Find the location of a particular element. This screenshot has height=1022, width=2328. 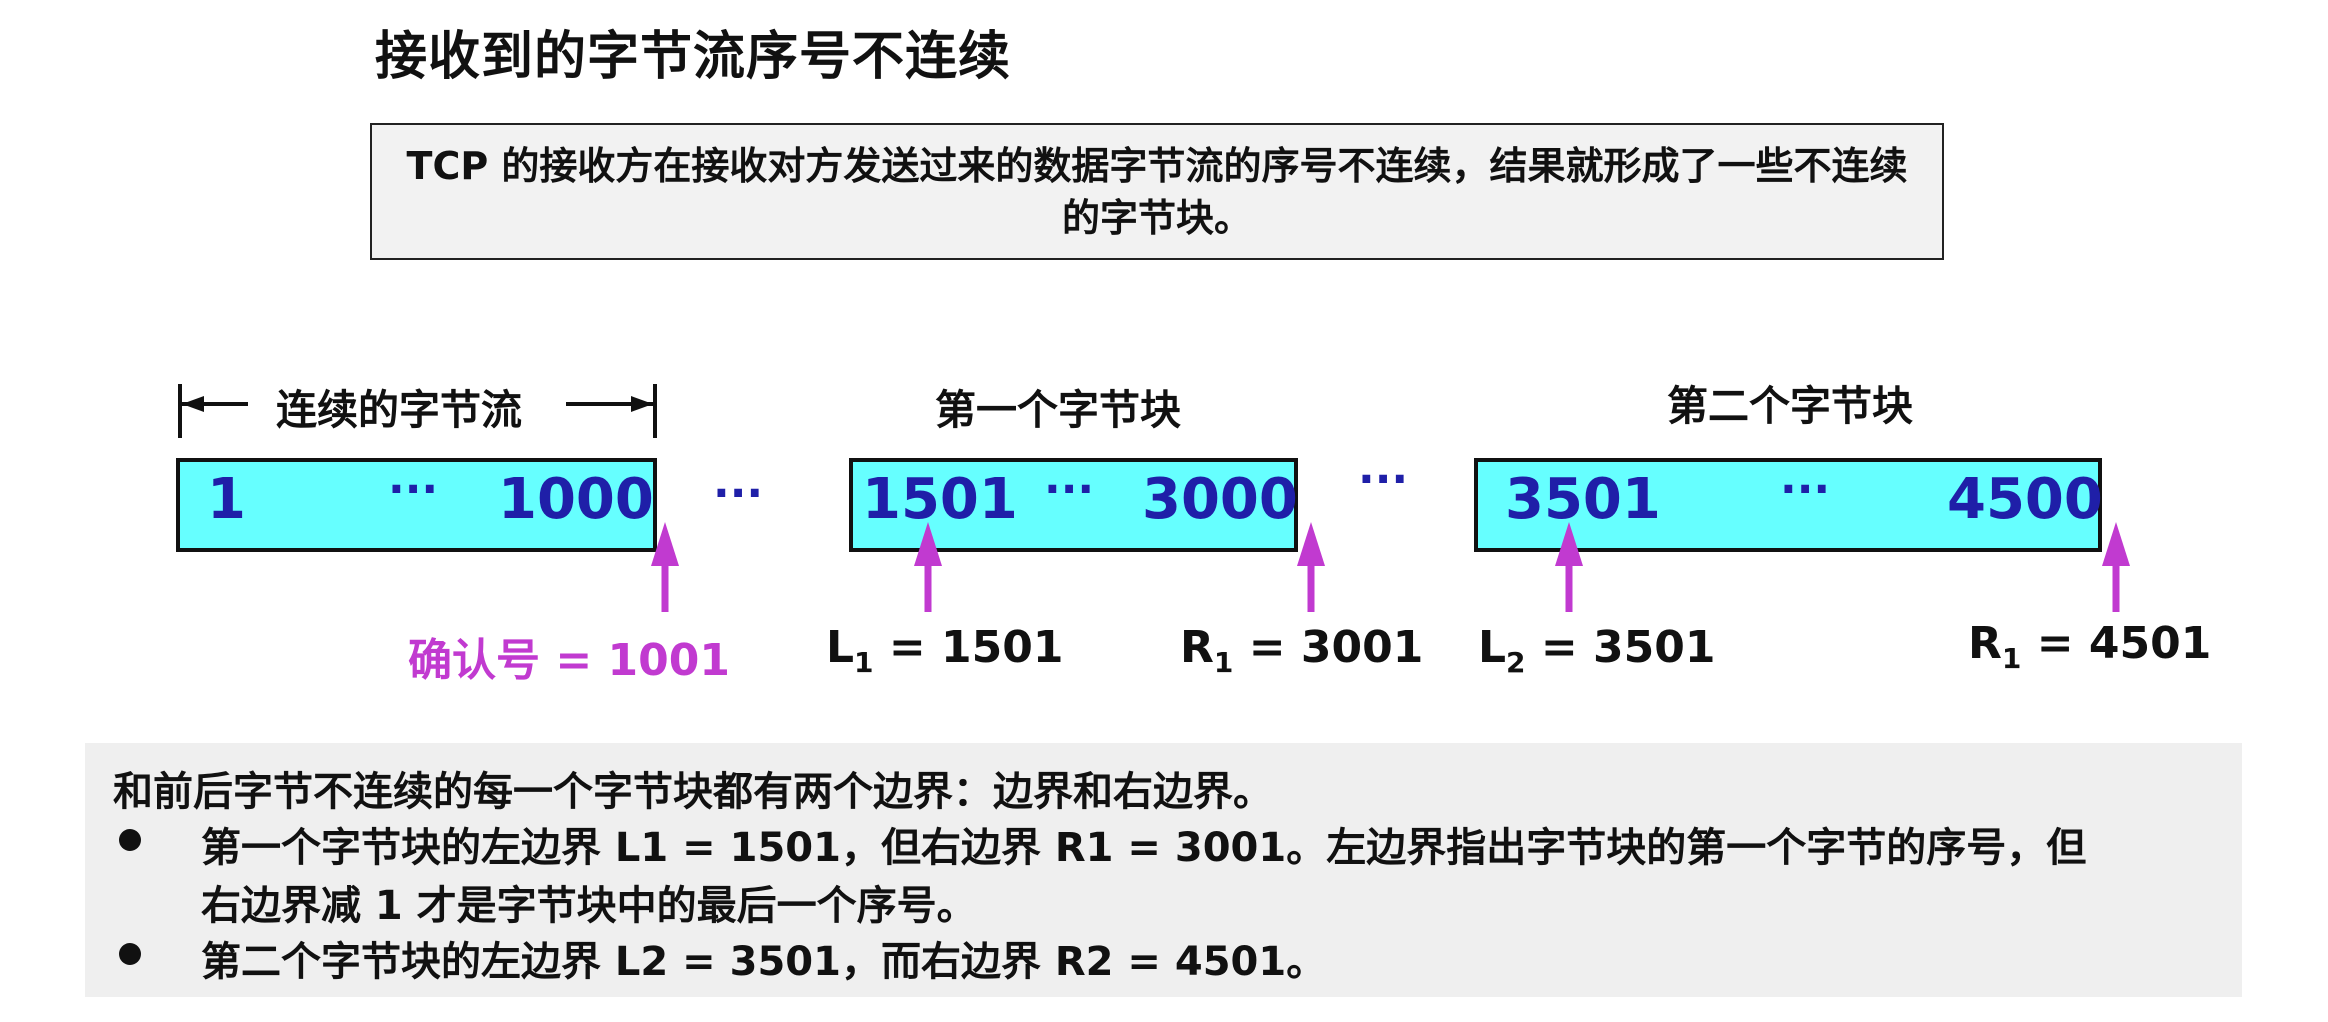

r2-label: R1 = 4501 is located at coordinates (2089, 646).